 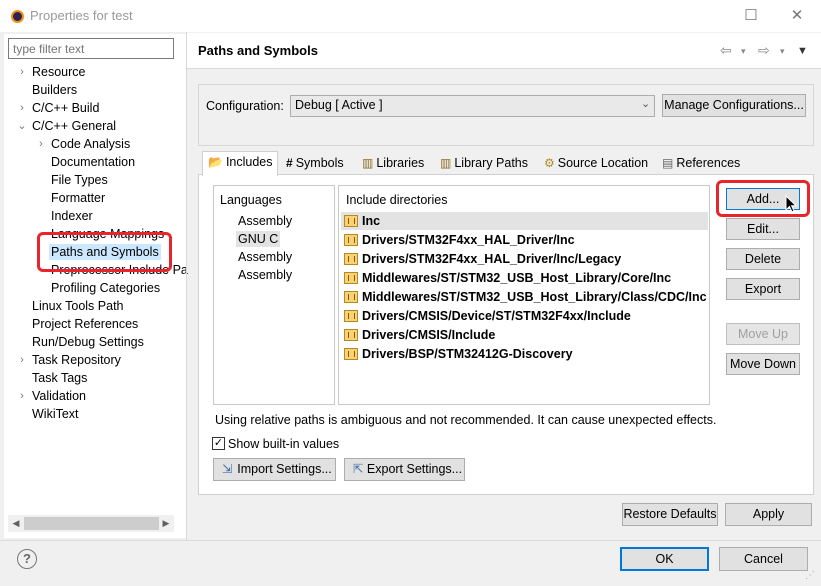 I want to click on window-title: Properties for test, so click(x=81, y=15).